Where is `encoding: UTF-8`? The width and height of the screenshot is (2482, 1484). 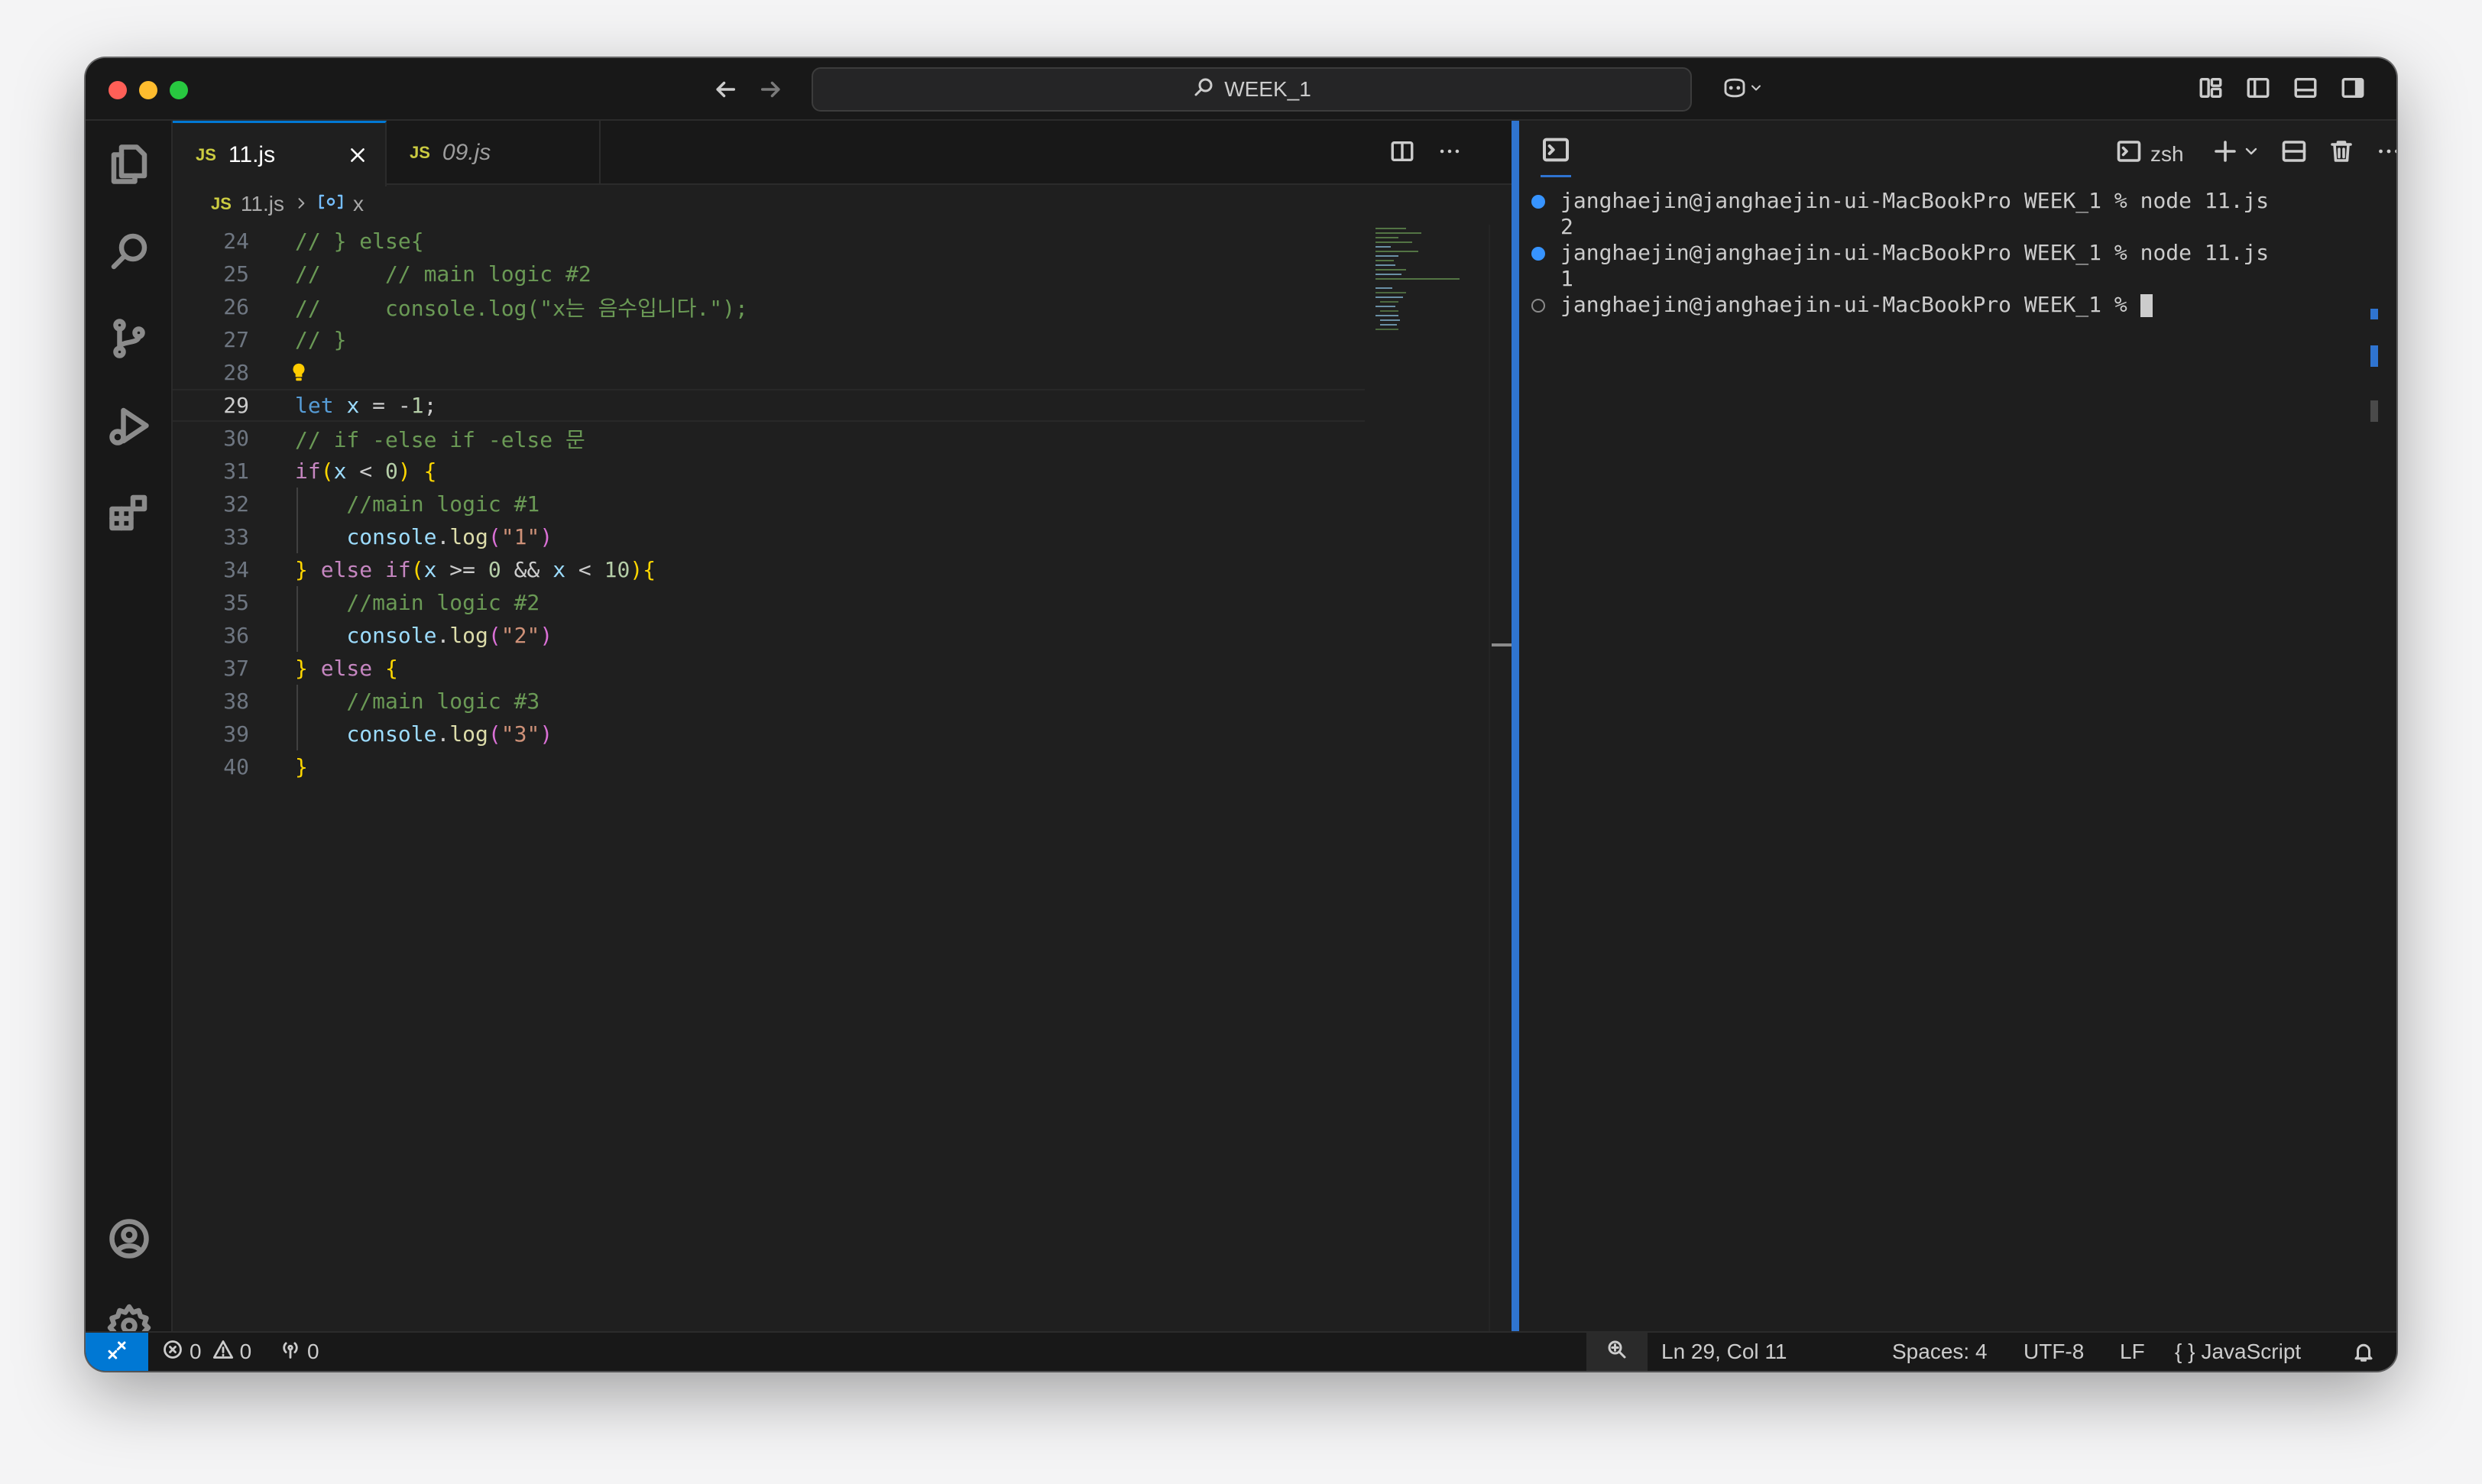 encoding: UTF-8 is located at coordinates (2054, 1352).